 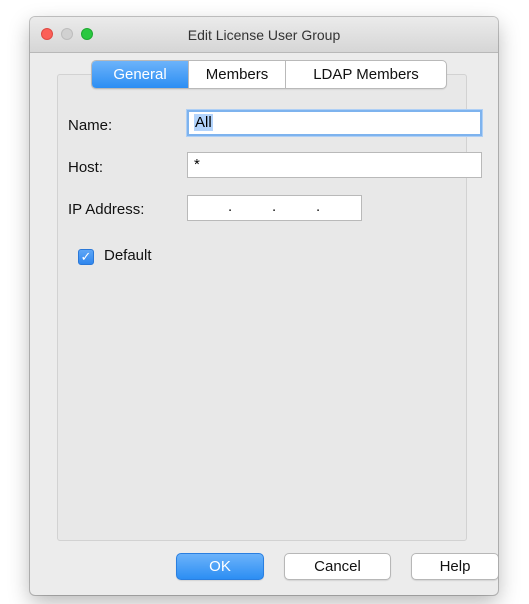 I want to click on host-label: Host:, so click(x=86, y=167).